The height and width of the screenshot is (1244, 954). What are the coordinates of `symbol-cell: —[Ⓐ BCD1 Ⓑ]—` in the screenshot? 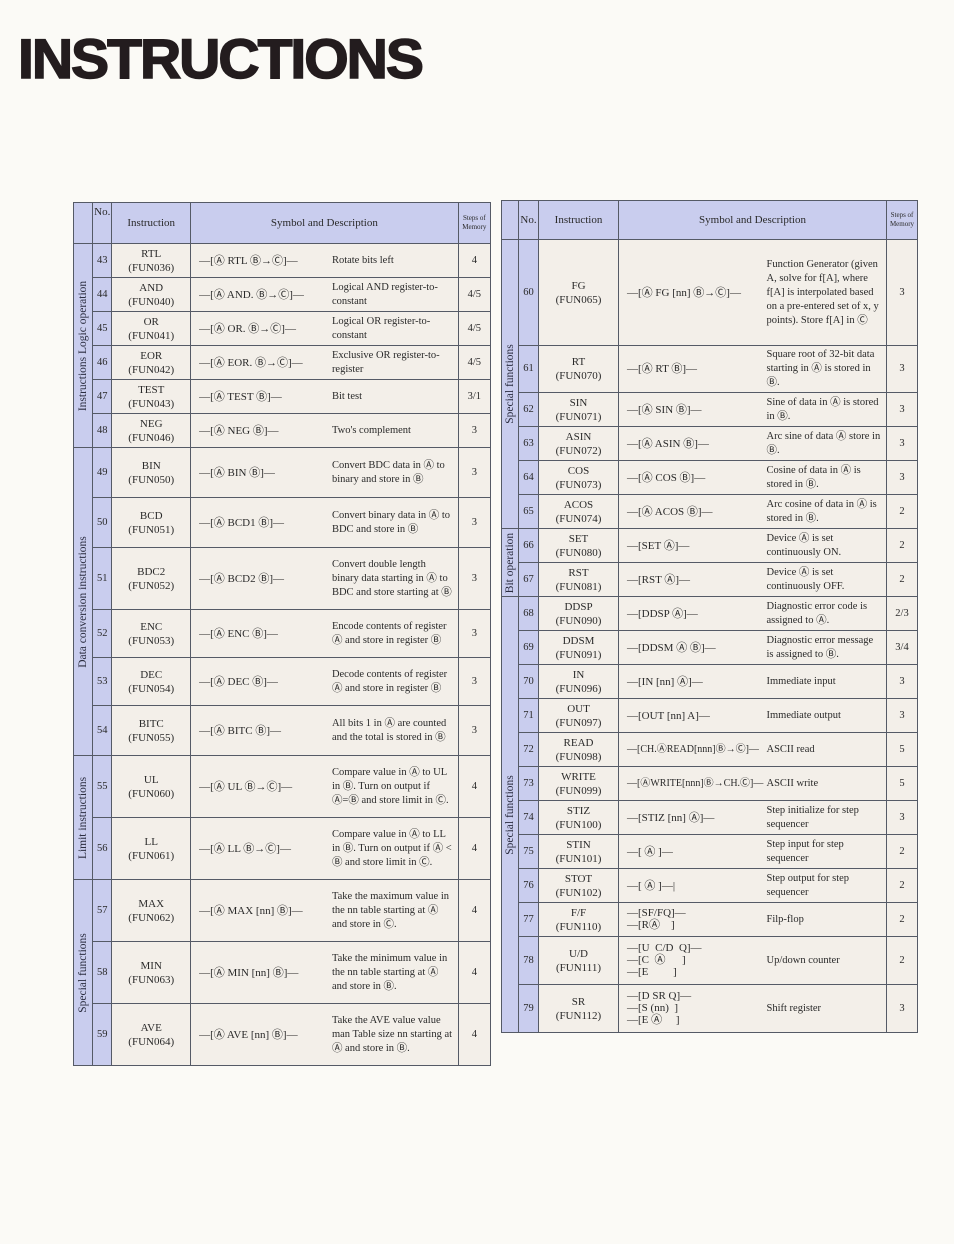 It's located at (261, 522).